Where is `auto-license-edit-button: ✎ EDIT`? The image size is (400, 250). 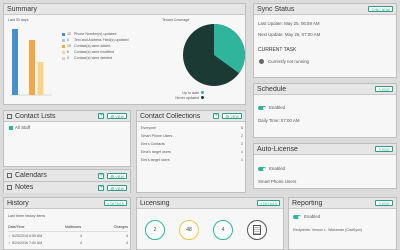 auto-license-edit-button: ✎ EDIT is located at coordinates (384, 149).